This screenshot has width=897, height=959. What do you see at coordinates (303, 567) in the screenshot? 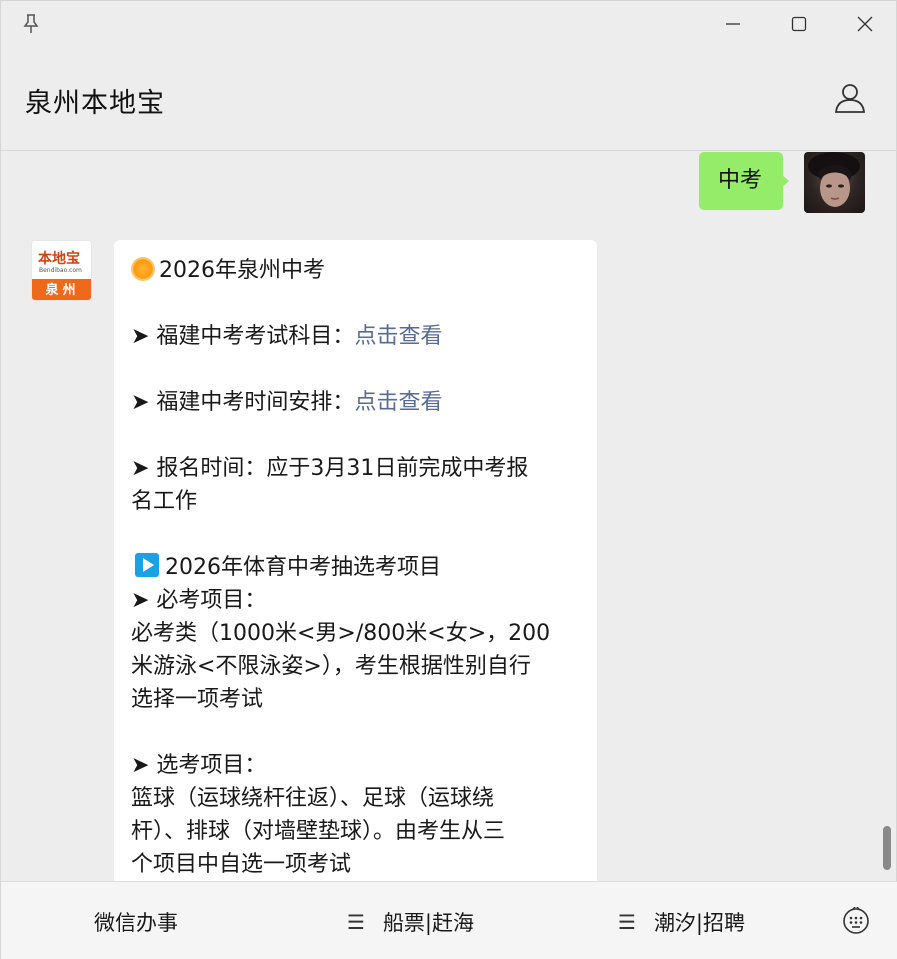
I see `pe-title: 2026年体育中考抽选考项目` at bounding box center [303, 567].